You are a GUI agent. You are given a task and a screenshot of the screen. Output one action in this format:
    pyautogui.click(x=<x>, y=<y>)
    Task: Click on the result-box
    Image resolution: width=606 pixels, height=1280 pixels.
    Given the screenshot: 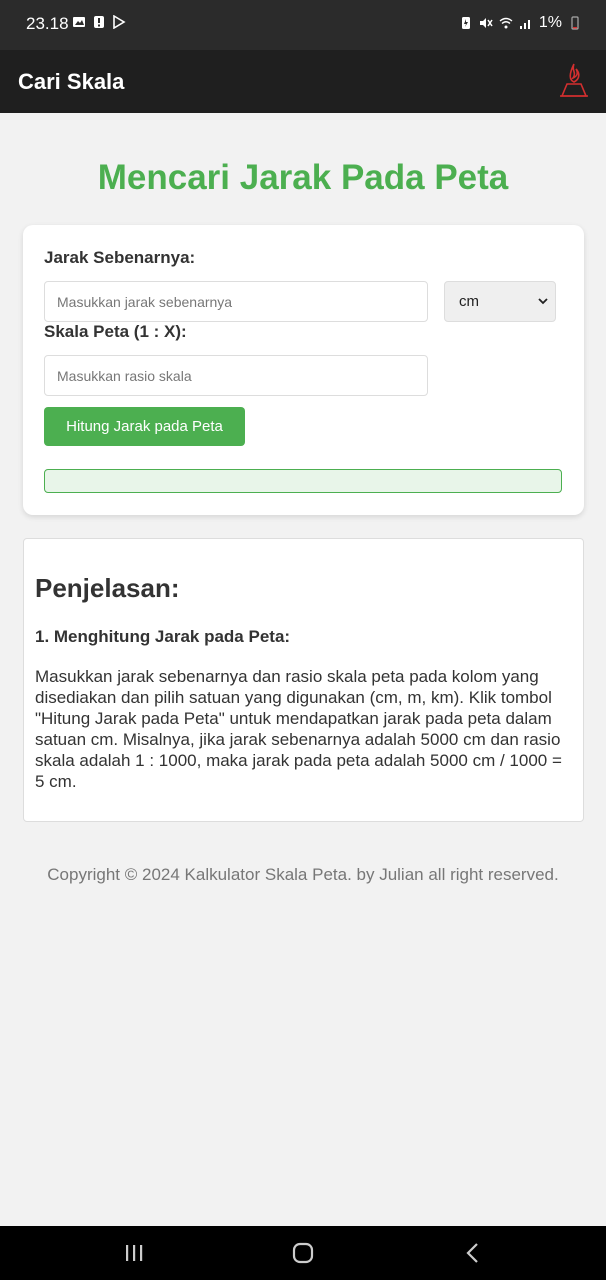 What is the action you would take?
    pyautogui.click(x=303, y=481)
    